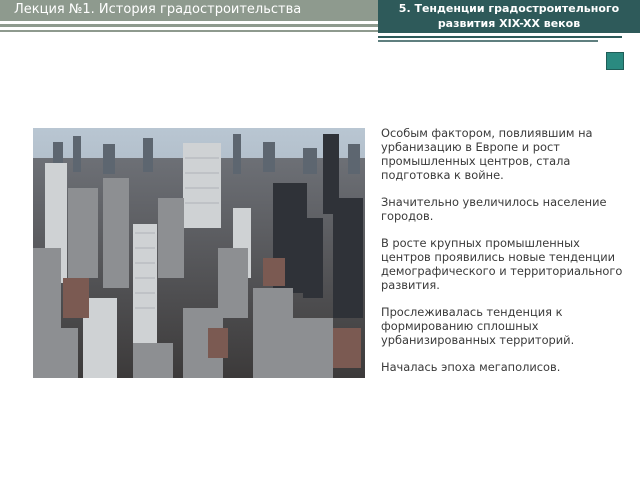 This screenshot has width=640, height=480. I want to click on lecture-title: Лекция №1. История градостроительства, so click(158, 9).